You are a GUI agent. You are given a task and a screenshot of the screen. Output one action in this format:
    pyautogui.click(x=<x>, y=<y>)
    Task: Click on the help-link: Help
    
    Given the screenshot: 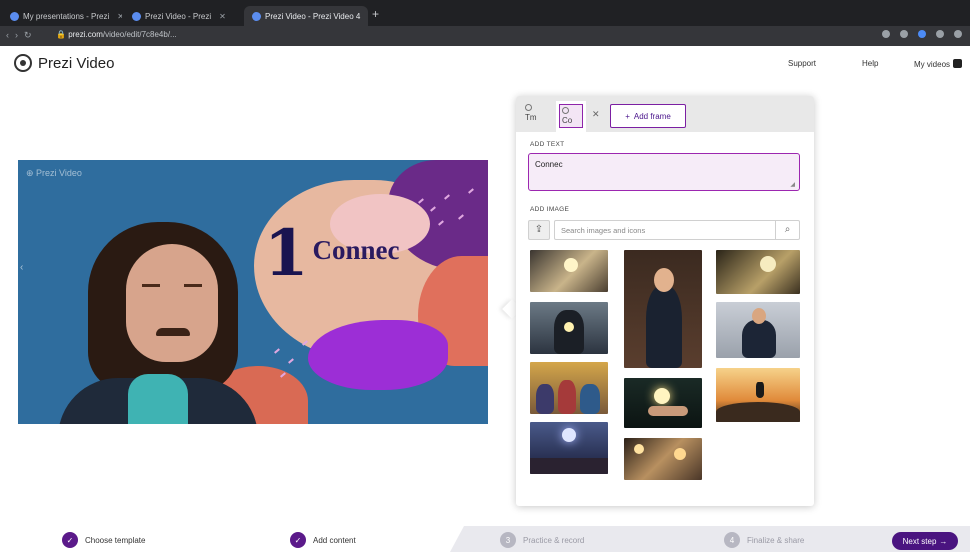 What is the action you would take?
    pyautogui.click(x=870, y=63)
    